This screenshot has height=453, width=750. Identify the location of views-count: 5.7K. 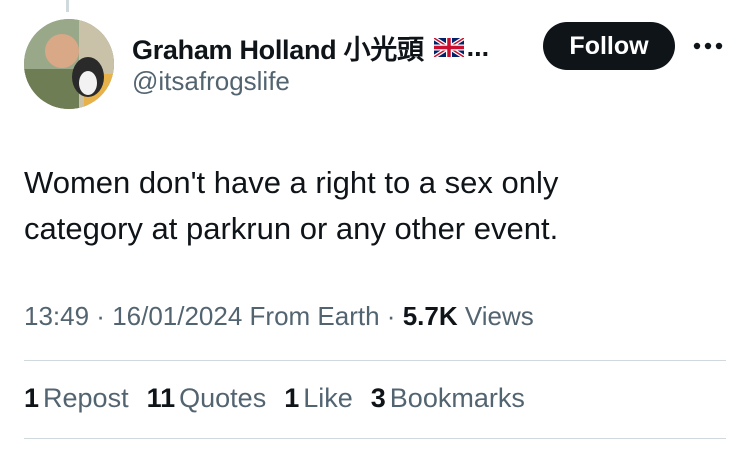
(430, 316).